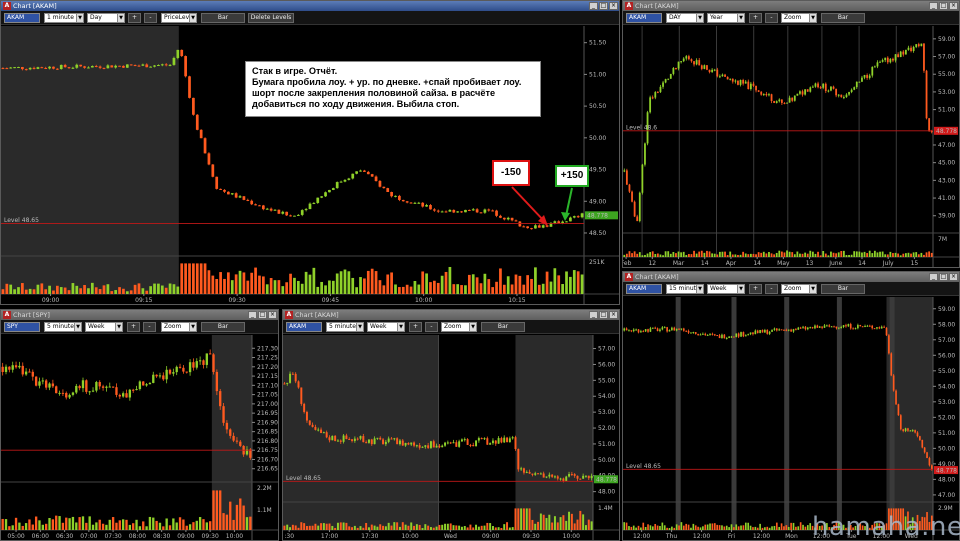 The width and height of the screenshot is (960, 541). I want to click on app-icon: A, so click(629, 6).